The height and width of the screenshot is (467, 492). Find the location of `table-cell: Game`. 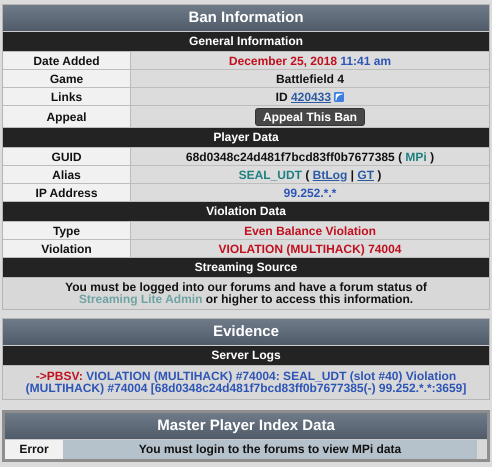

table-cell: Game is located at coordinates (66, 79).